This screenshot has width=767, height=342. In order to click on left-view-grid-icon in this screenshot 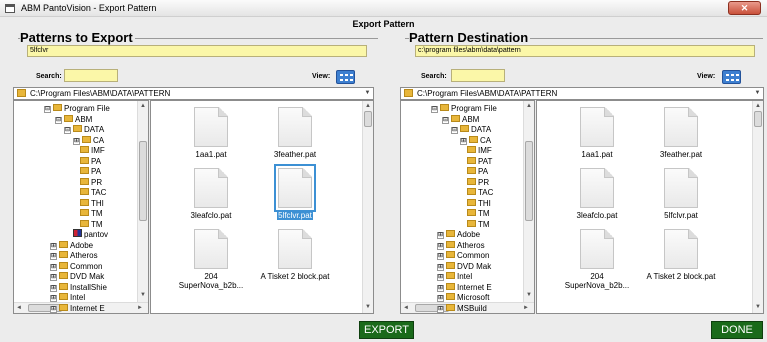, I will do `click(345, 77)`.